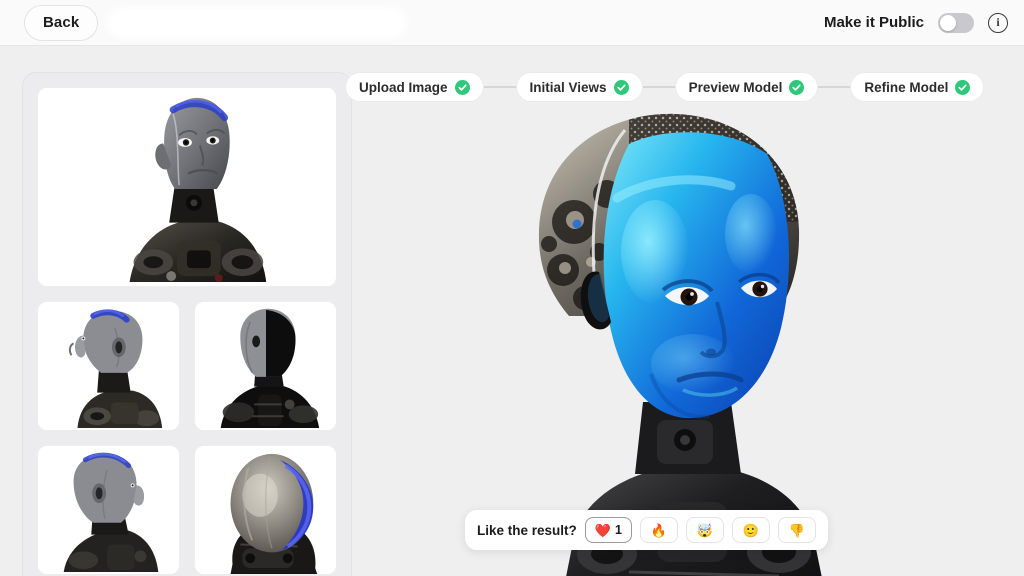 This screenshot has height=576, width=1024. Describe the element at coordinates (527, 530) in the screenshot. I see `reaction-prompt-label: Like the result?` at that location.